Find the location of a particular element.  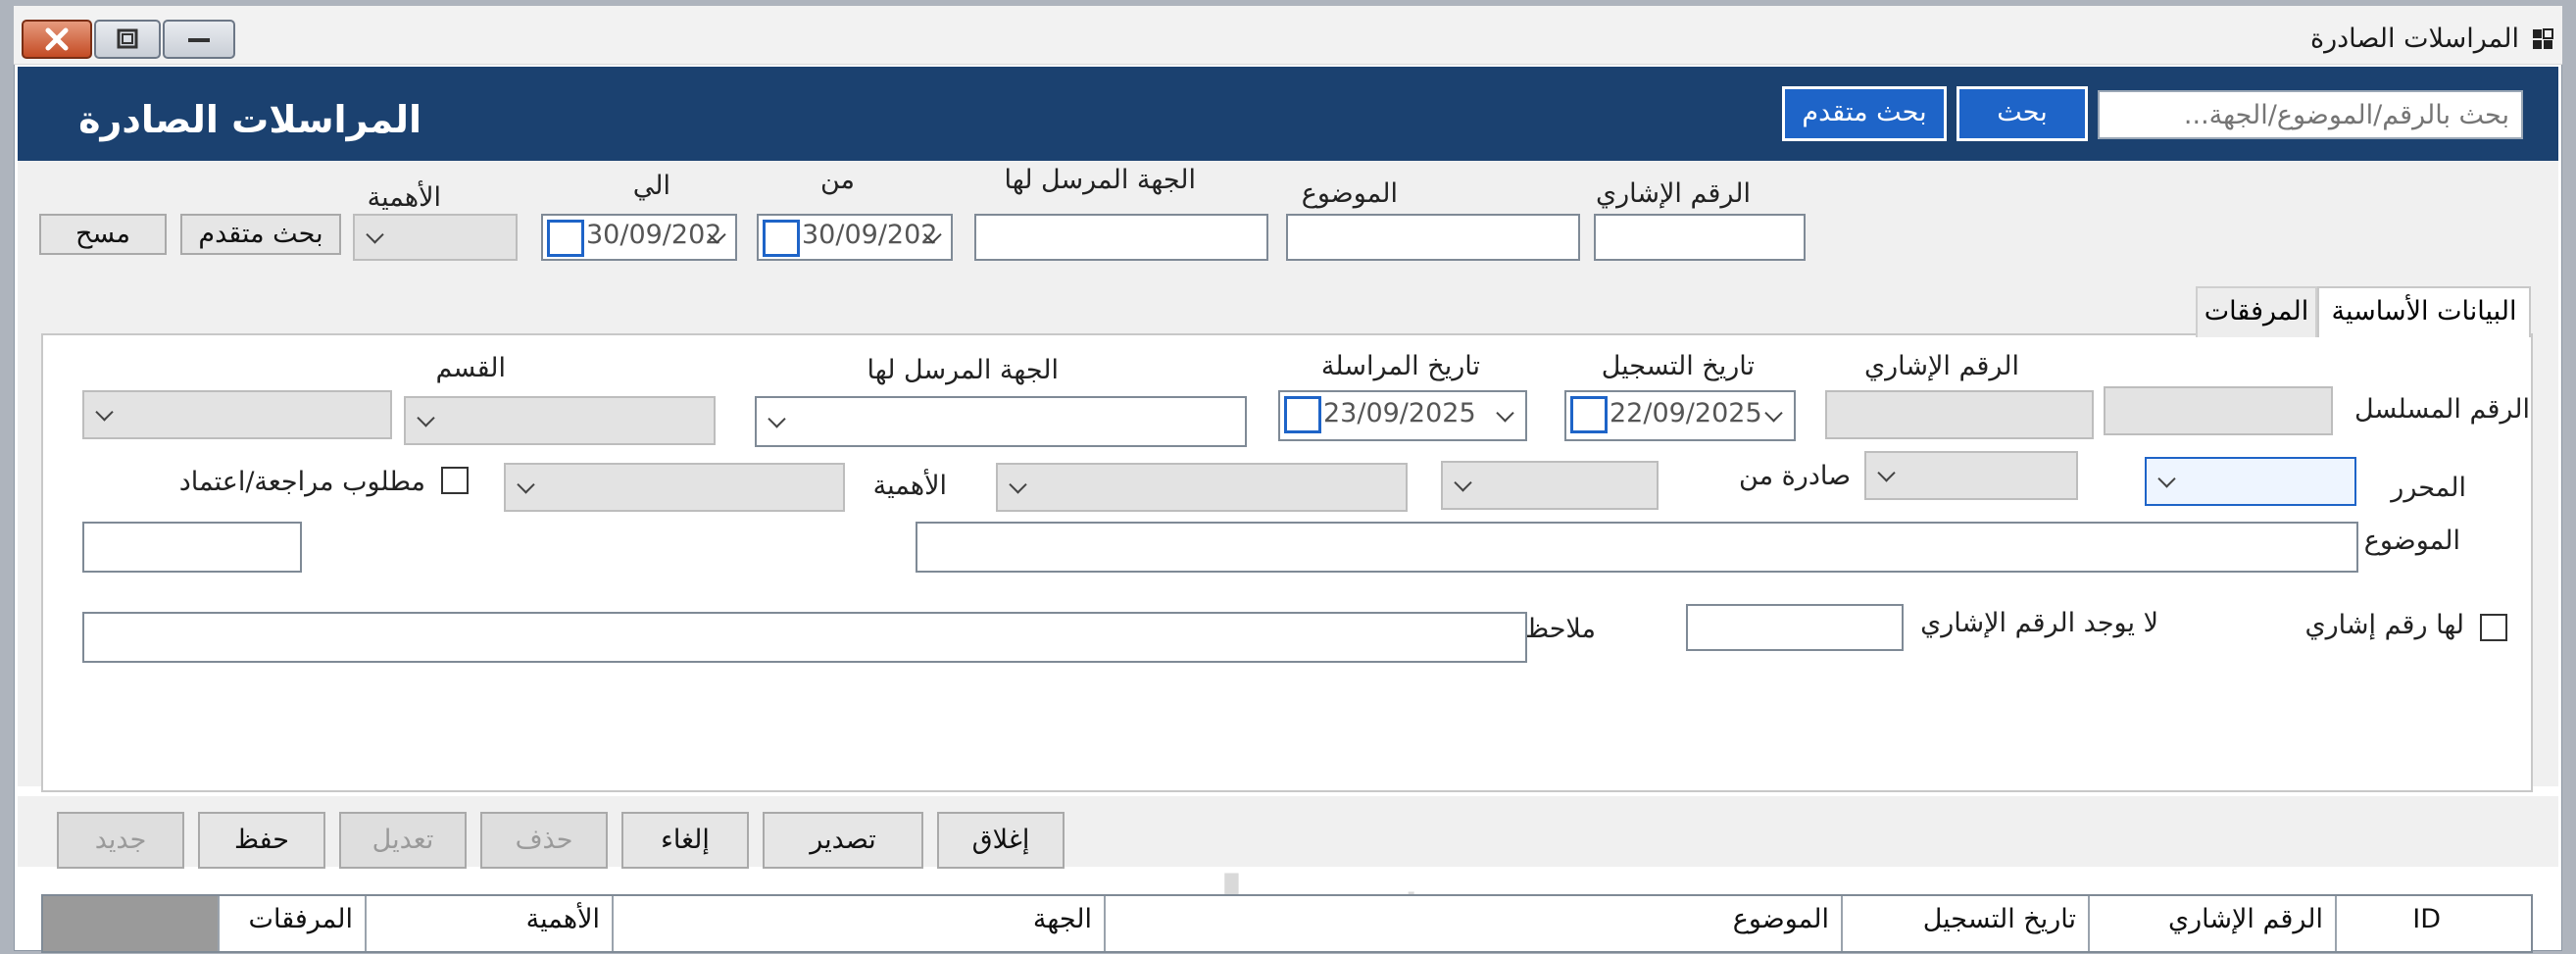

corr-date-picker: 23/09/2025 is located at coordinates (1402, 415).